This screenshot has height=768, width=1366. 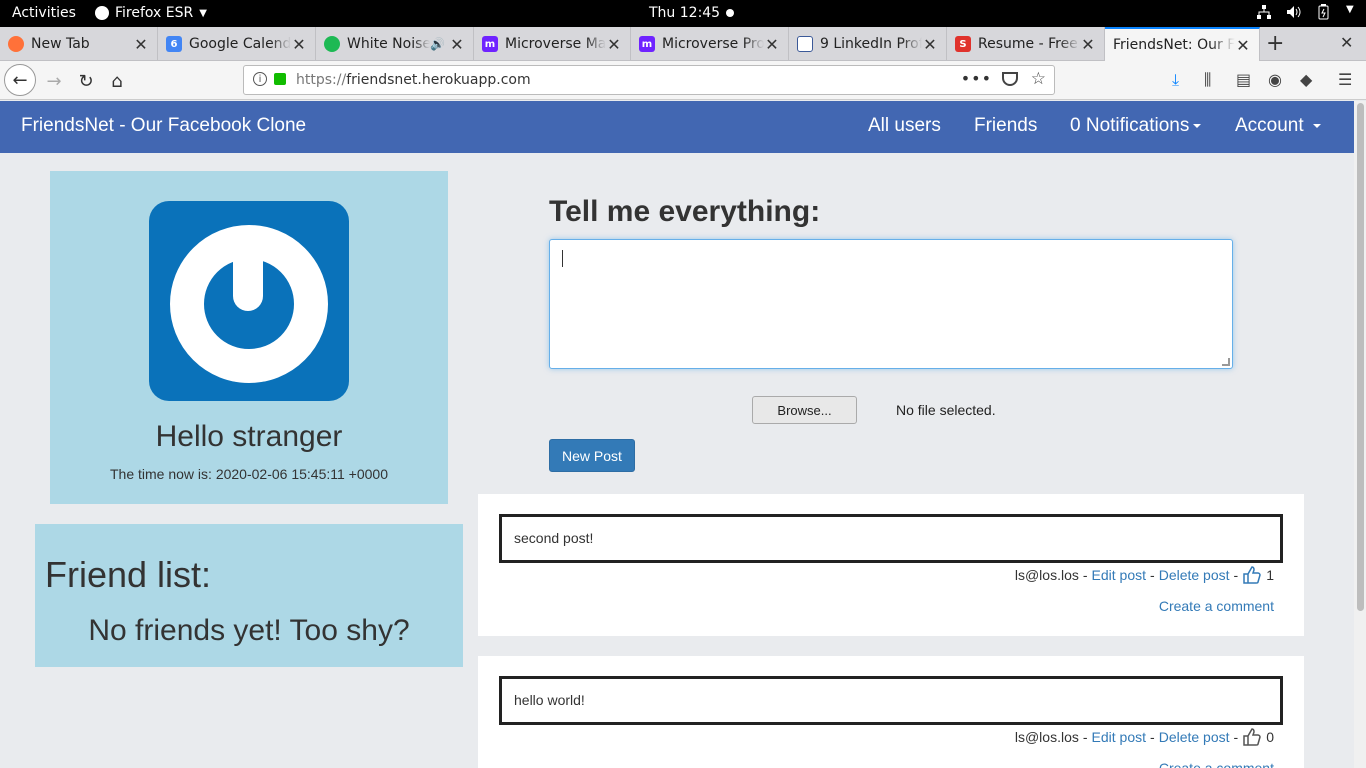 I want to click on page-scrollbar, so click(x=1360, y=434).